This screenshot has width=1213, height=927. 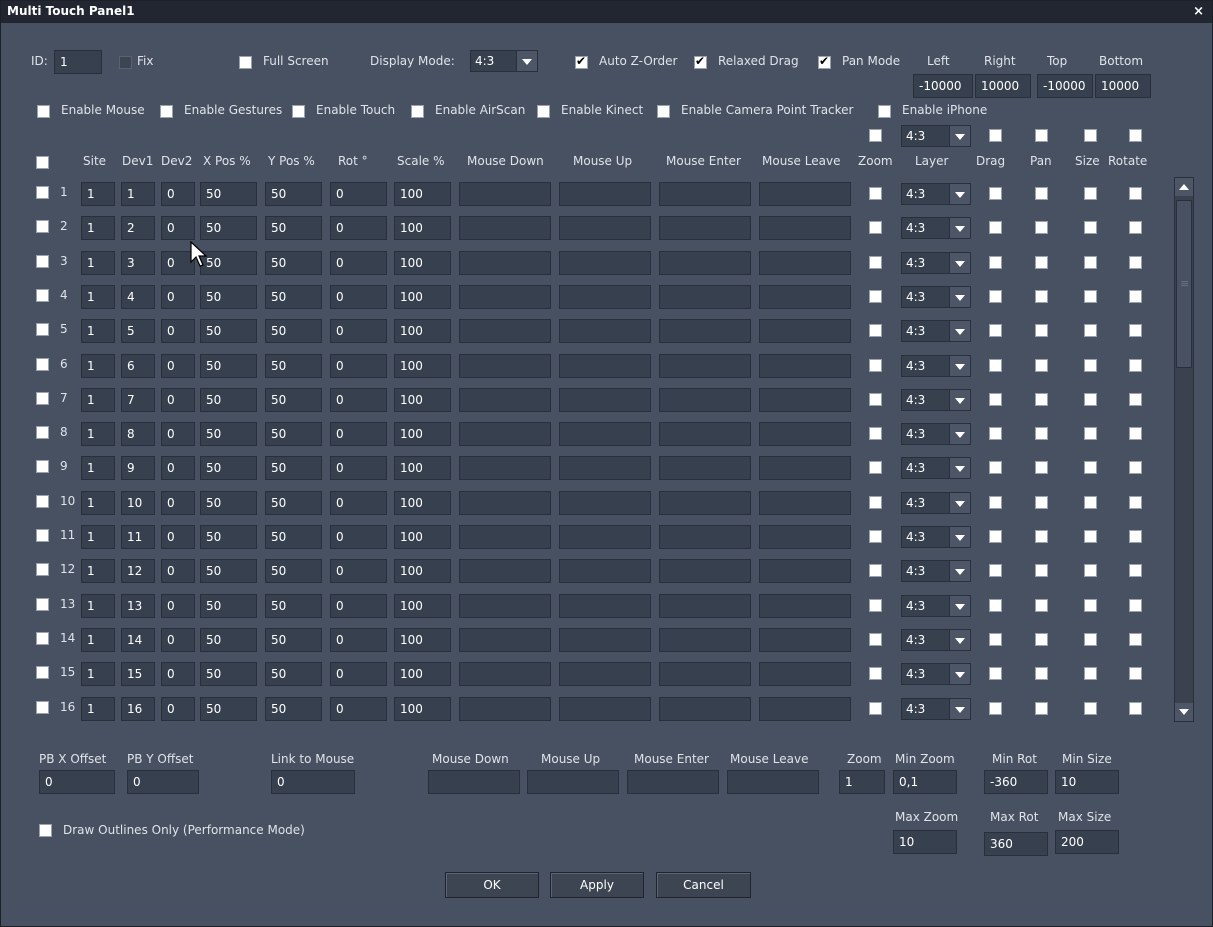 What do you see at coordinates (138, 674) in the screenshot?
I see `row-dev1-input: 15` at bounding box center [138, 674].